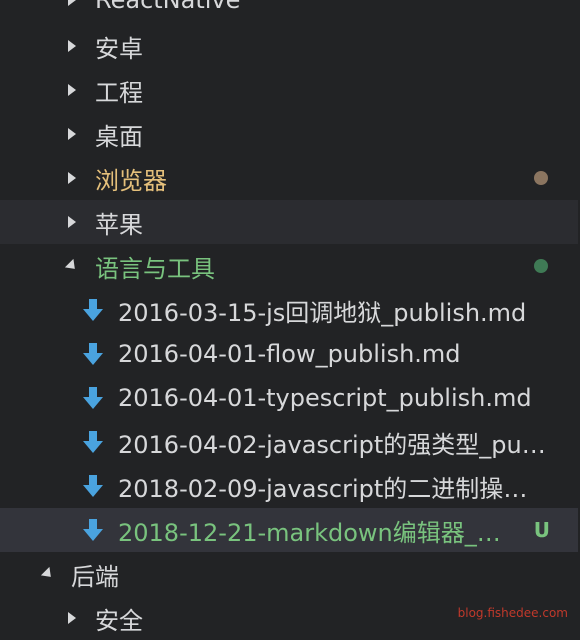  Describe the element at coordinates (289, 574) in the screenshot. I see `folder-backend: 后端` at that location.